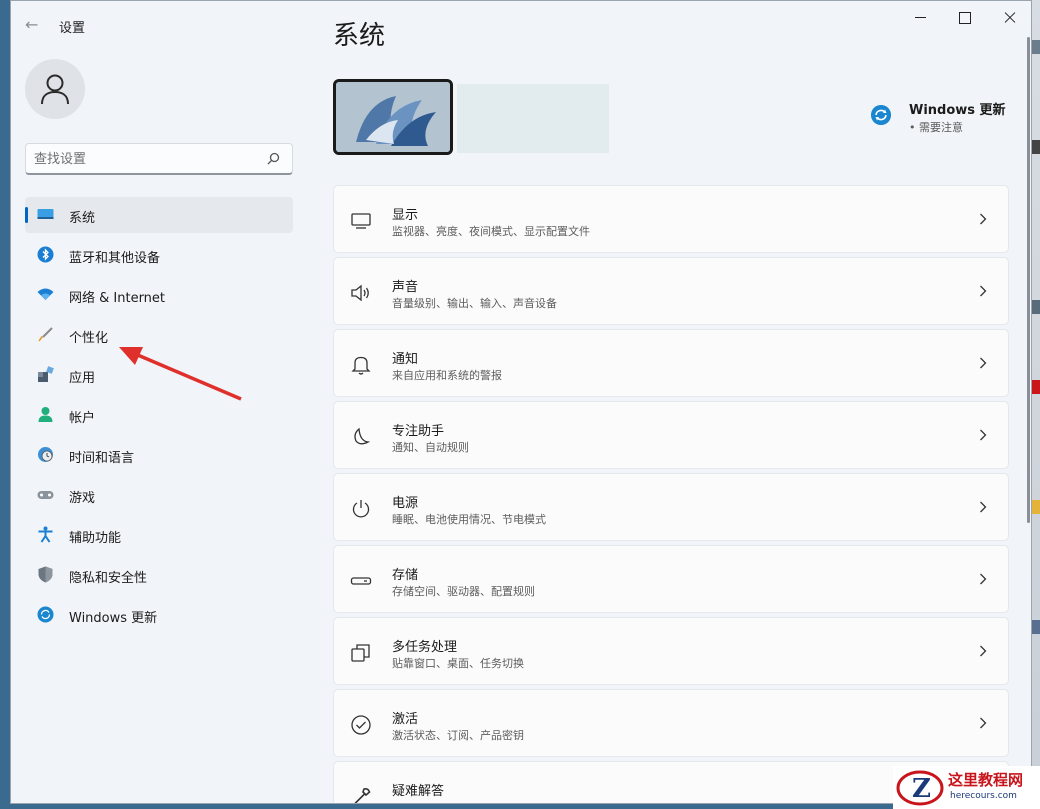  Describe the element at coordinates (469, 519) in the screenshot. I see `card-subtitle: 睡眠、电池使用情况、节电模式` at that location.